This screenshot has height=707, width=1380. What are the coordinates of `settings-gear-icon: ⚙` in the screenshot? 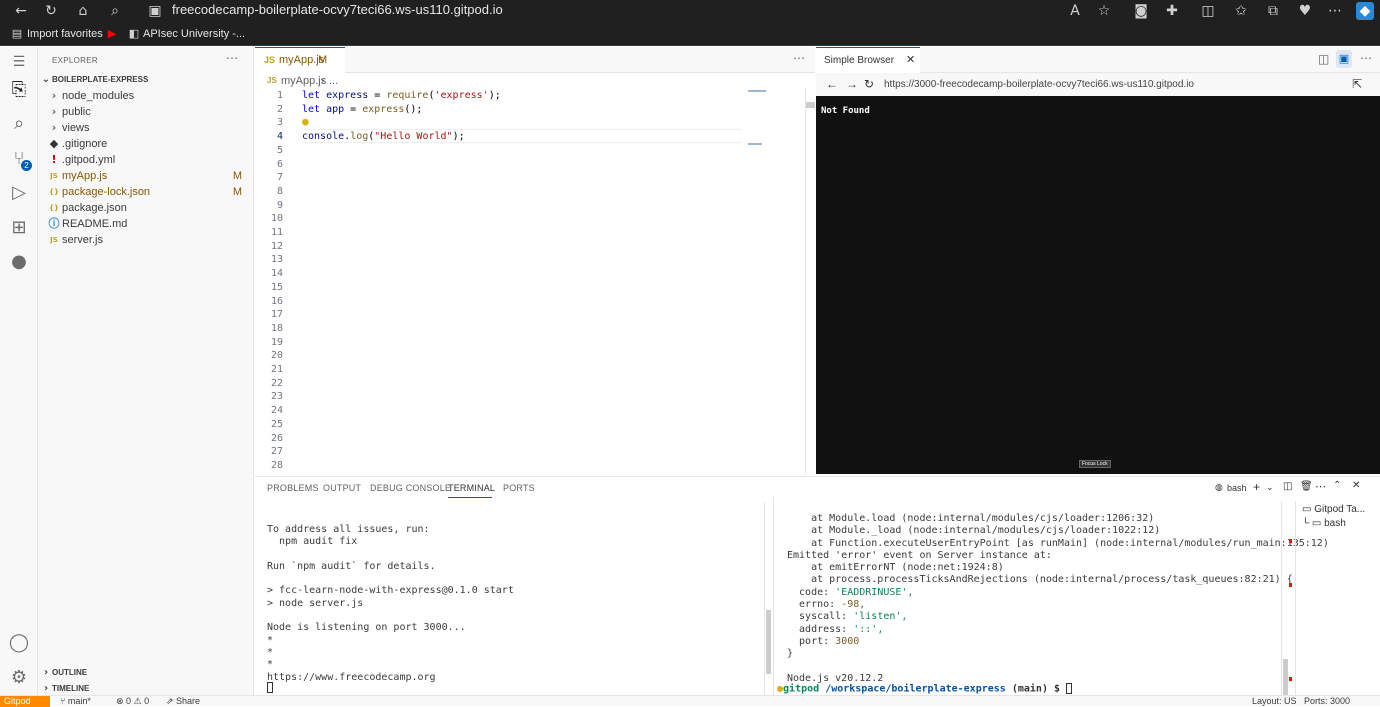 It's located at (19, 678).